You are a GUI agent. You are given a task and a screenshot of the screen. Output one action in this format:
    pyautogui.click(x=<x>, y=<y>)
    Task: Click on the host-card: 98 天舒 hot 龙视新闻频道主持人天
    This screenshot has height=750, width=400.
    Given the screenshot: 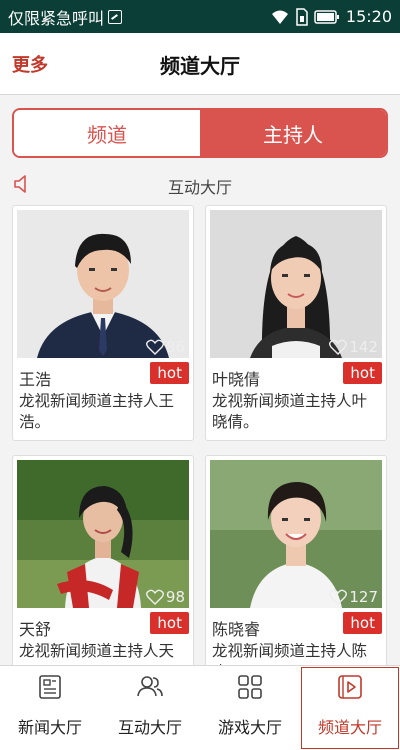 What is the action you would take?
    pyautogui.click(x=103, y=560)
    